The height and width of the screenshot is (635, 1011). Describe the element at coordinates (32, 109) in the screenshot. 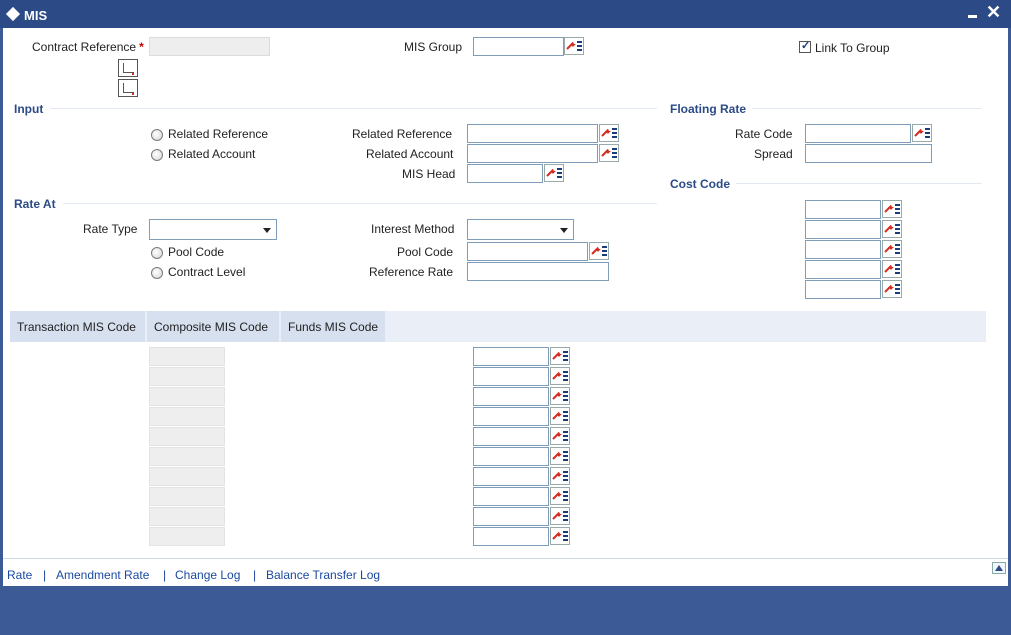

I see `input-section-title: Input` at that location.